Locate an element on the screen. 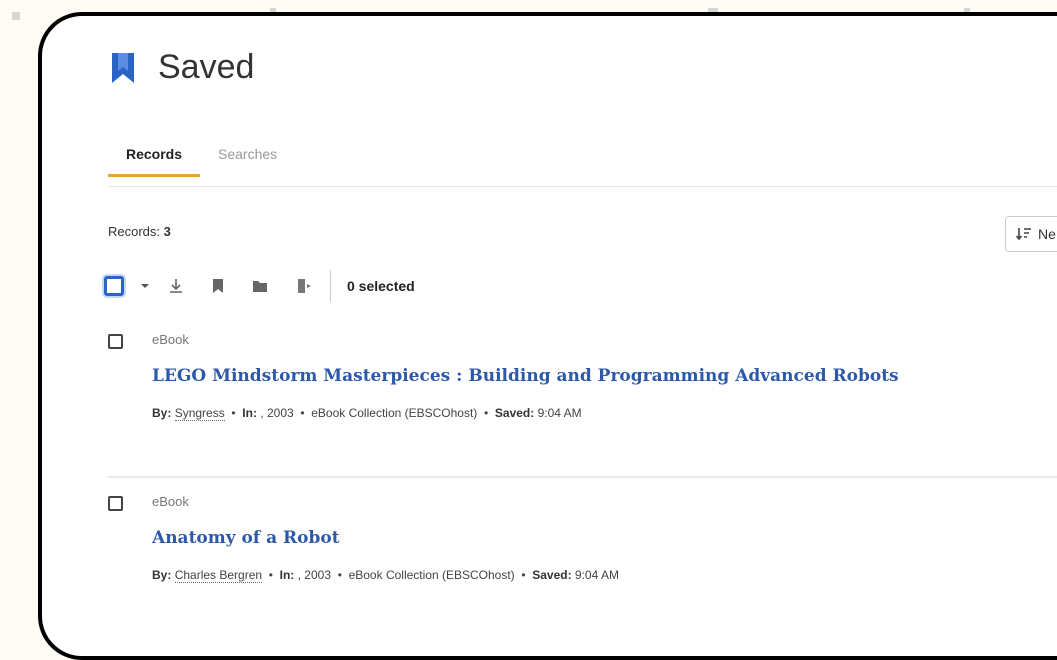 The image size is (1057, 660). page-title: Saved is located at coordinates (206, 67).